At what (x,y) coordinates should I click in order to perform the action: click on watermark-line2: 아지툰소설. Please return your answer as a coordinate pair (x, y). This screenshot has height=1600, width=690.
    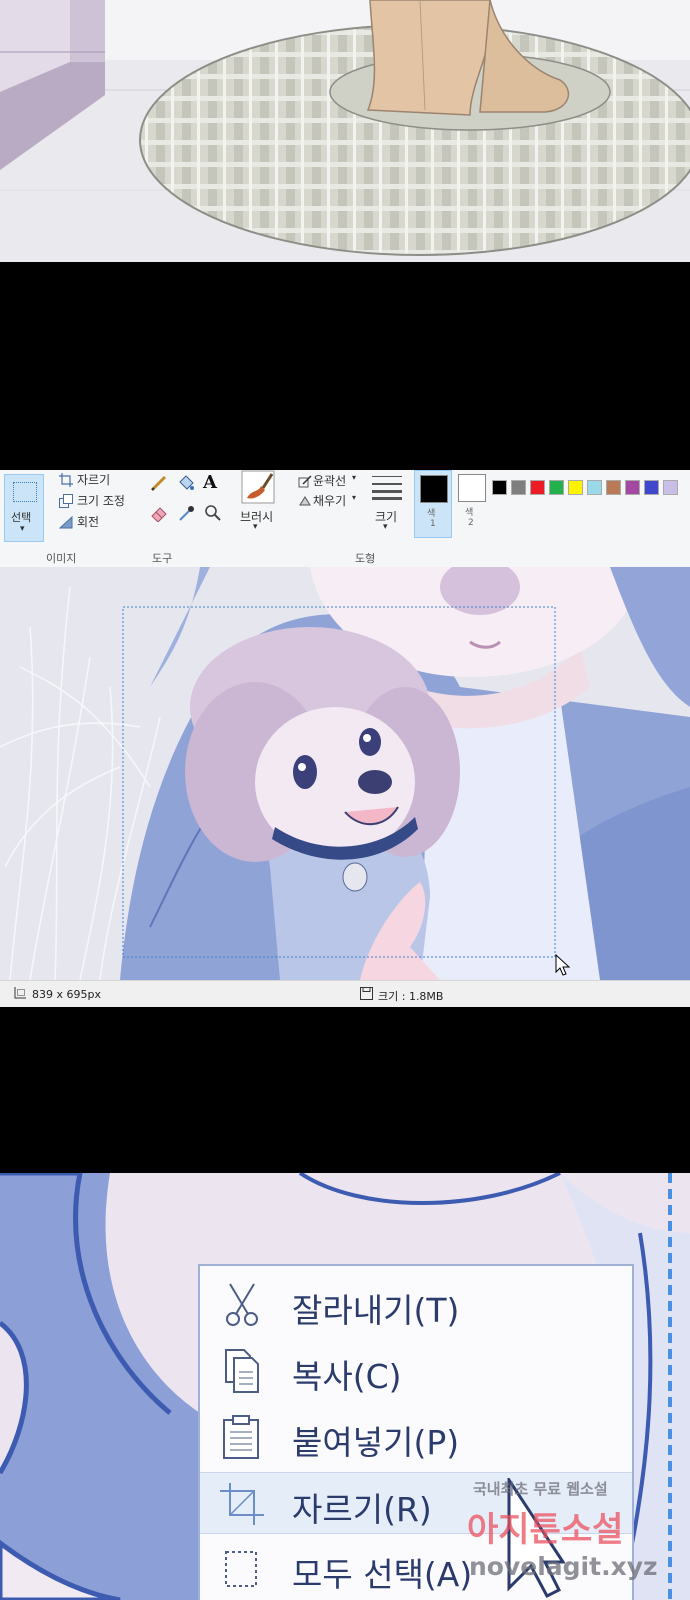
    Looking at the image, I should click on (545, 1530).